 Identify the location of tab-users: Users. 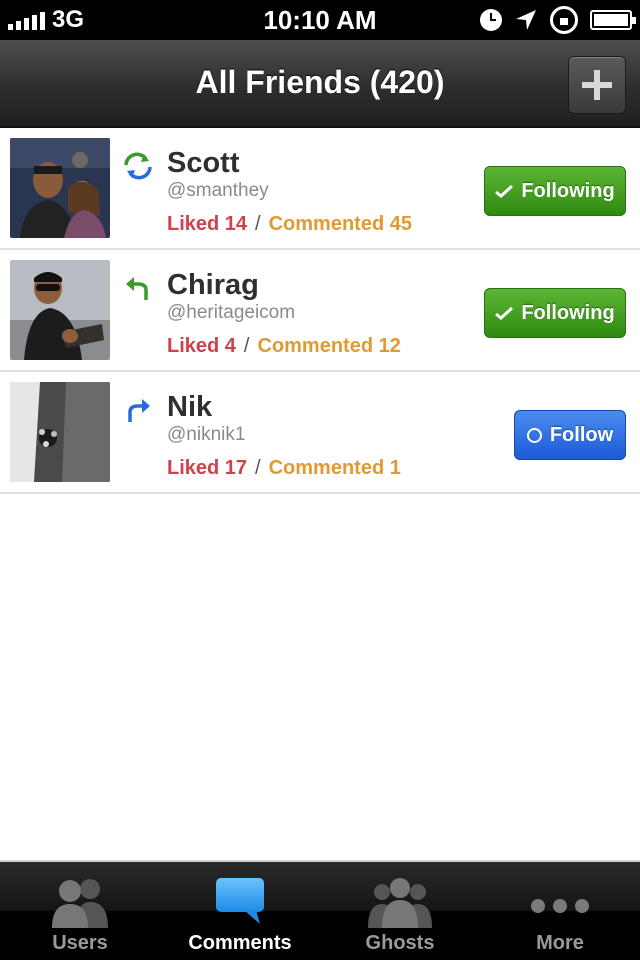
(80, 911).